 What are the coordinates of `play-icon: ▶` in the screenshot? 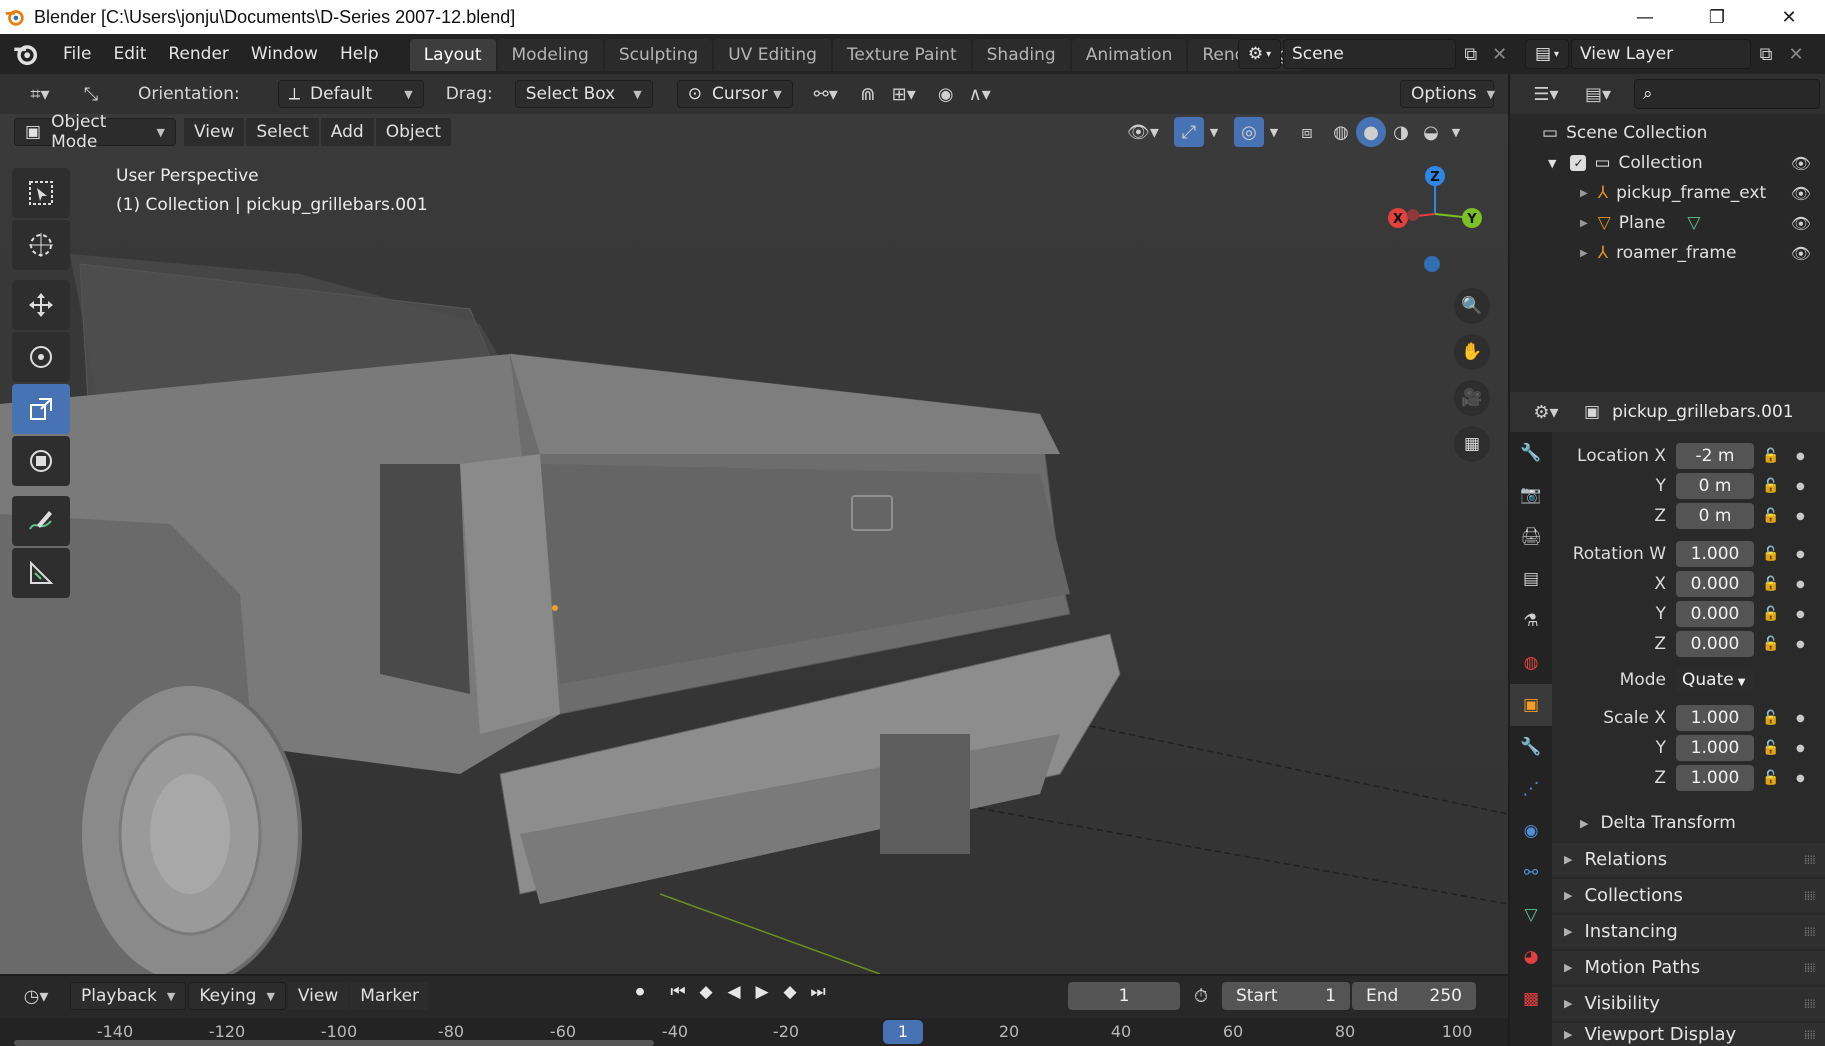 It's located at (762, 992).